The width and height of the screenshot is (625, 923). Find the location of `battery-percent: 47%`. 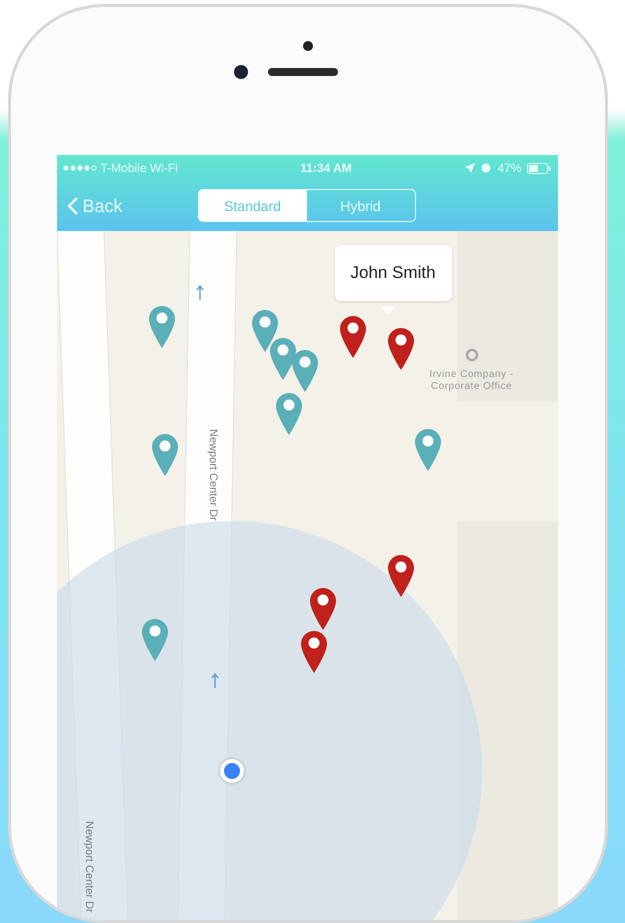

battery-percent: 47% is located at coordinates (509, 168).